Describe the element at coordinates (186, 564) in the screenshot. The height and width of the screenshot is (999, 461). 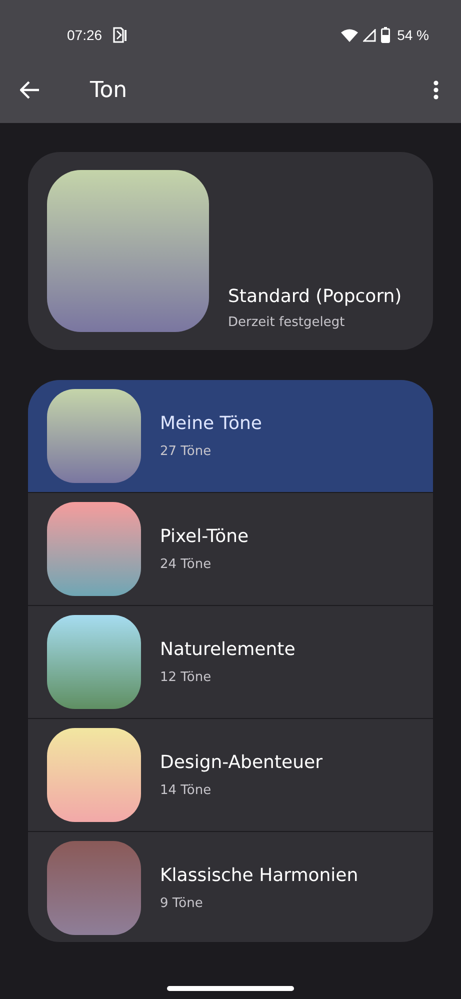
I see `category-count: 24 Töne` at that location.